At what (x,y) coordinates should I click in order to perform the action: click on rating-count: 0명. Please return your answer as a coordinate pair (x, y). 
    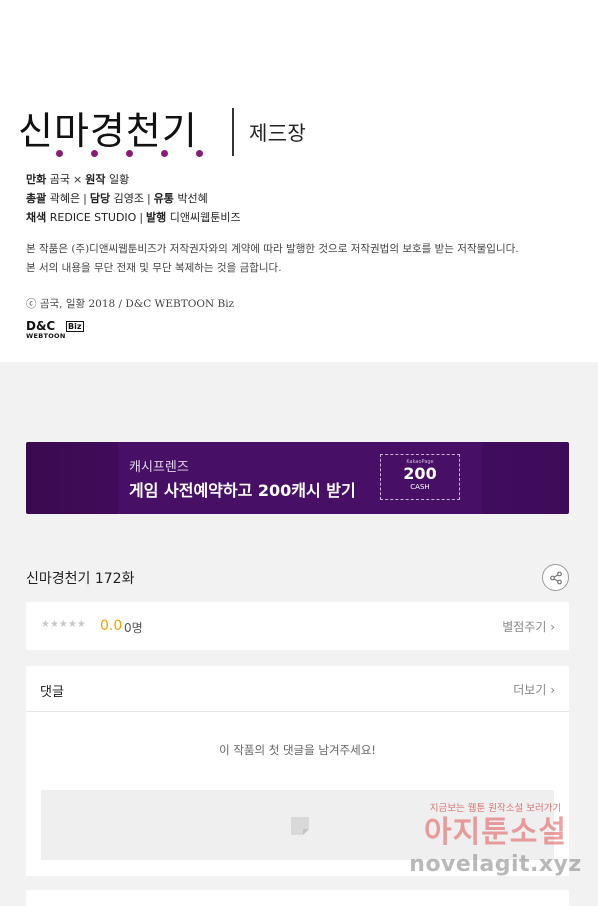
    Looking at the image, I should click on (133, 628).